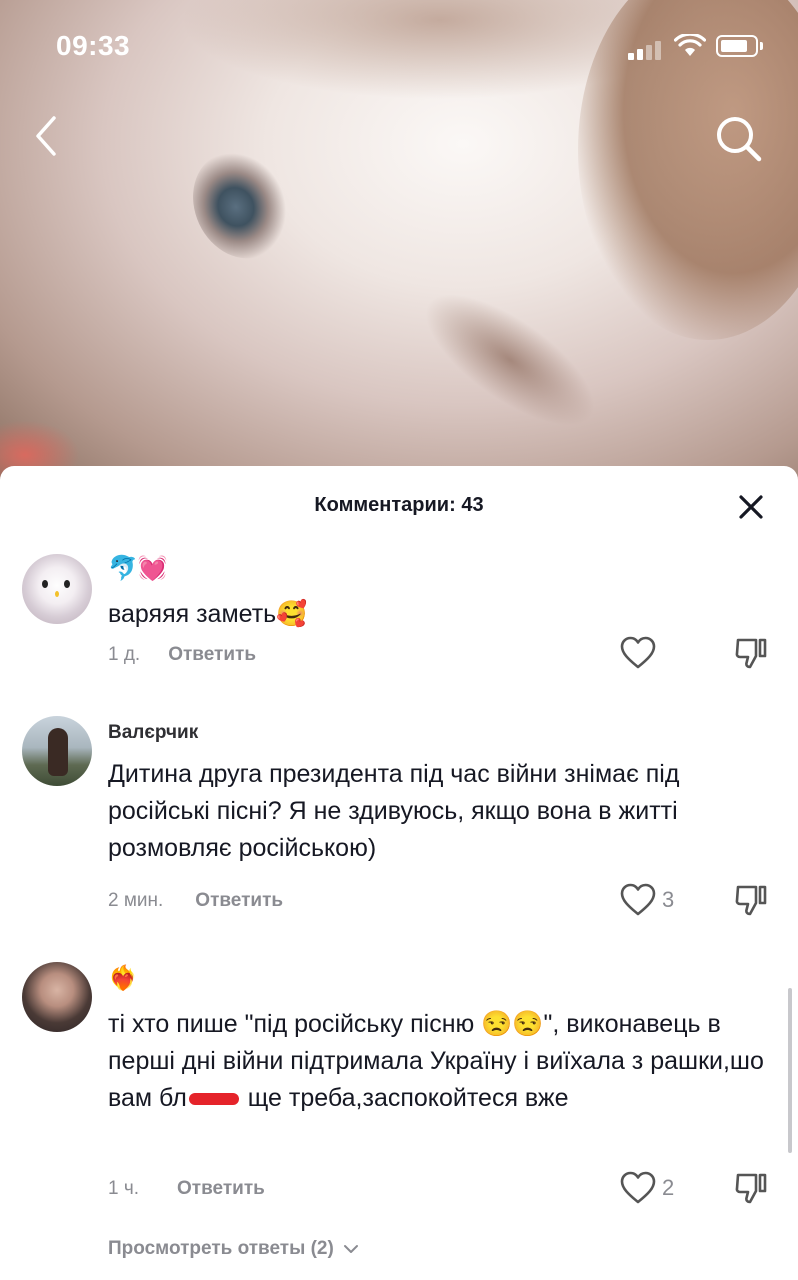 The image size is (798, 1280). I want to click on video-eye, so click(240, 205).